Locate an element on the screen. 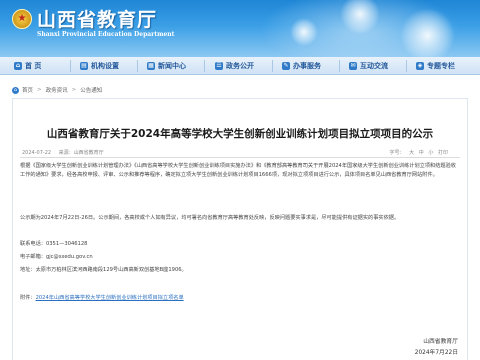 The height and width of the screenshot is (360, 480). national-emblem-icon is located at coordinates (22, 19).